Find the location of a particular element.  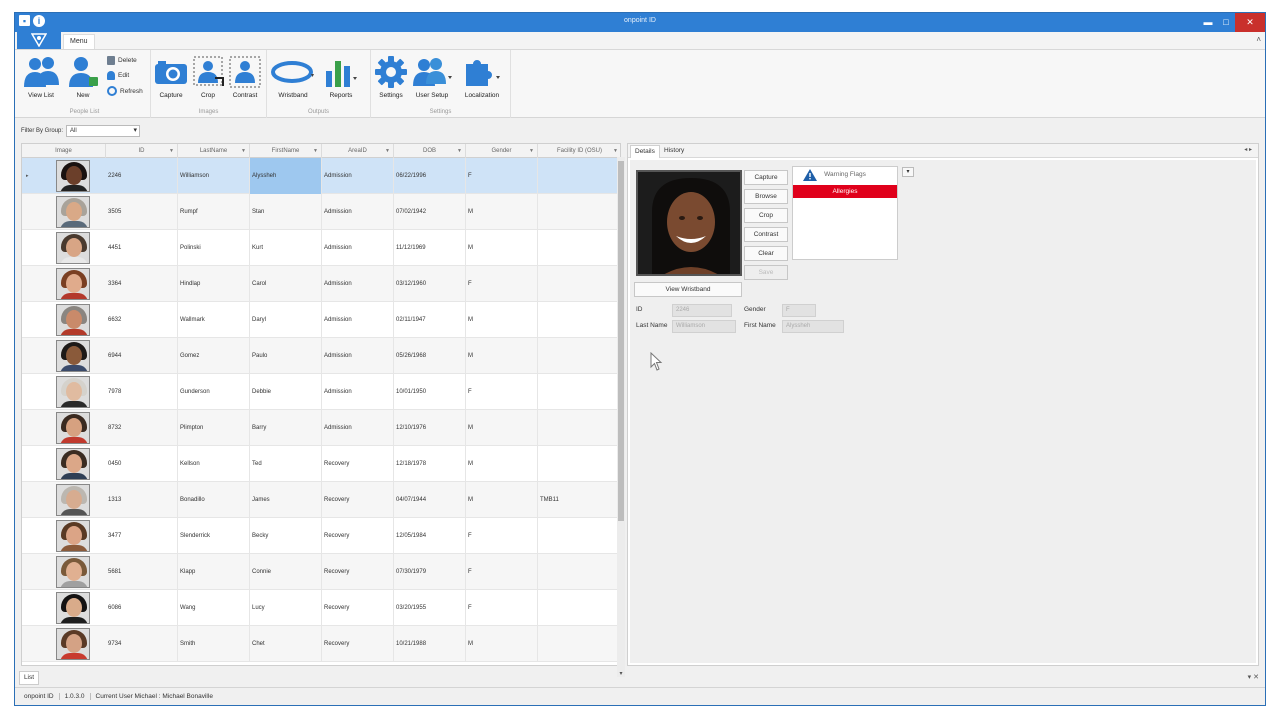

cell-dob: 12/05/1984 is located at coordinates (430, 536).